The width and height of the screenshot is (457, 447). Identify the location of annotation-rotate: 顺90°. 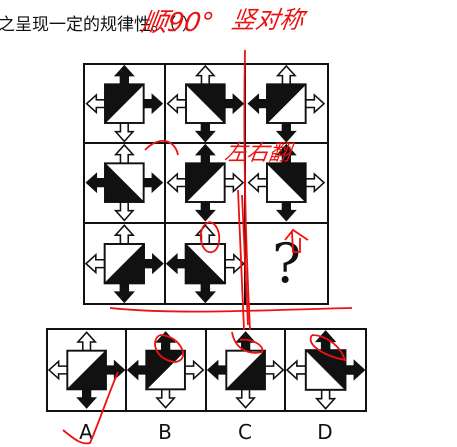
(177, 23).